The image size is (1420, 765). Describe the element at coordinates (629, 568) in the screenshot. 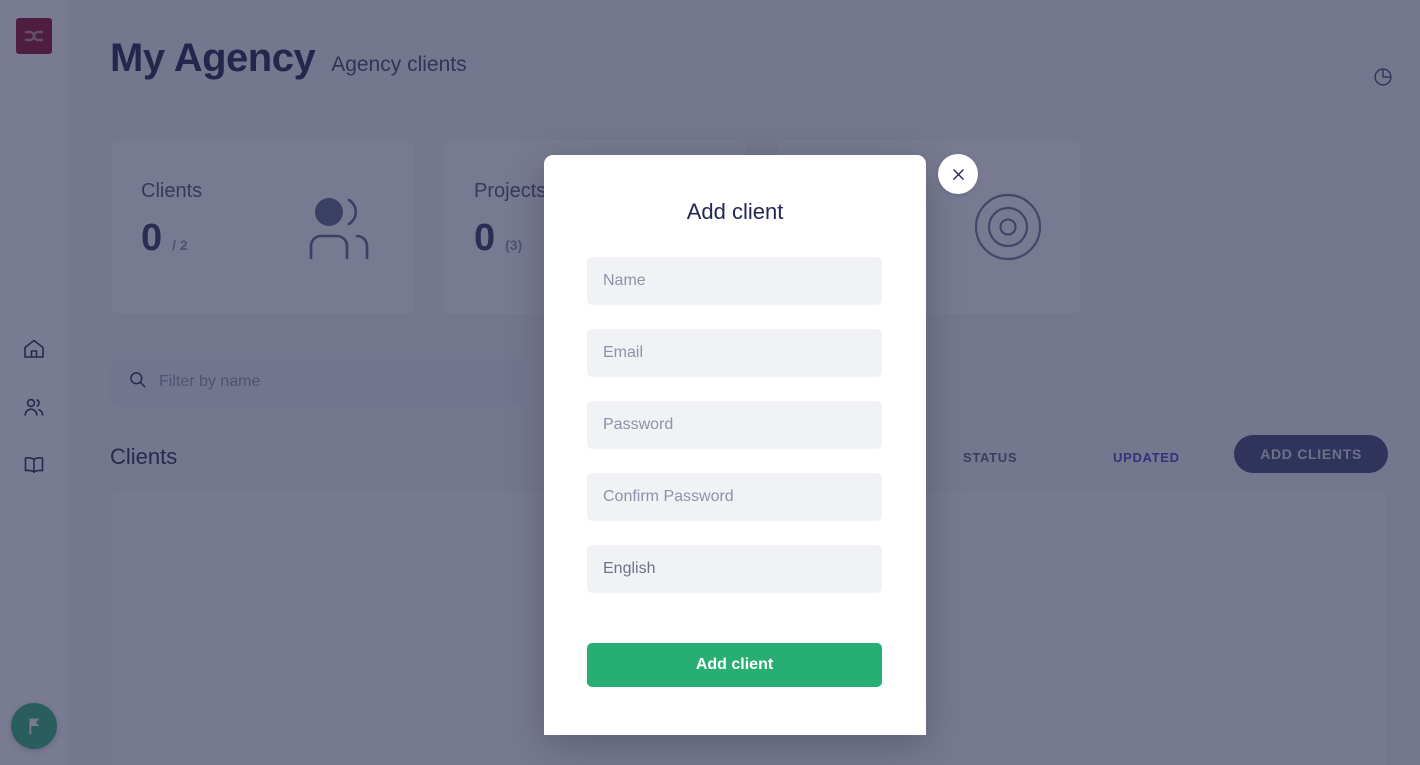

I see `language-select-value: English` at that location.